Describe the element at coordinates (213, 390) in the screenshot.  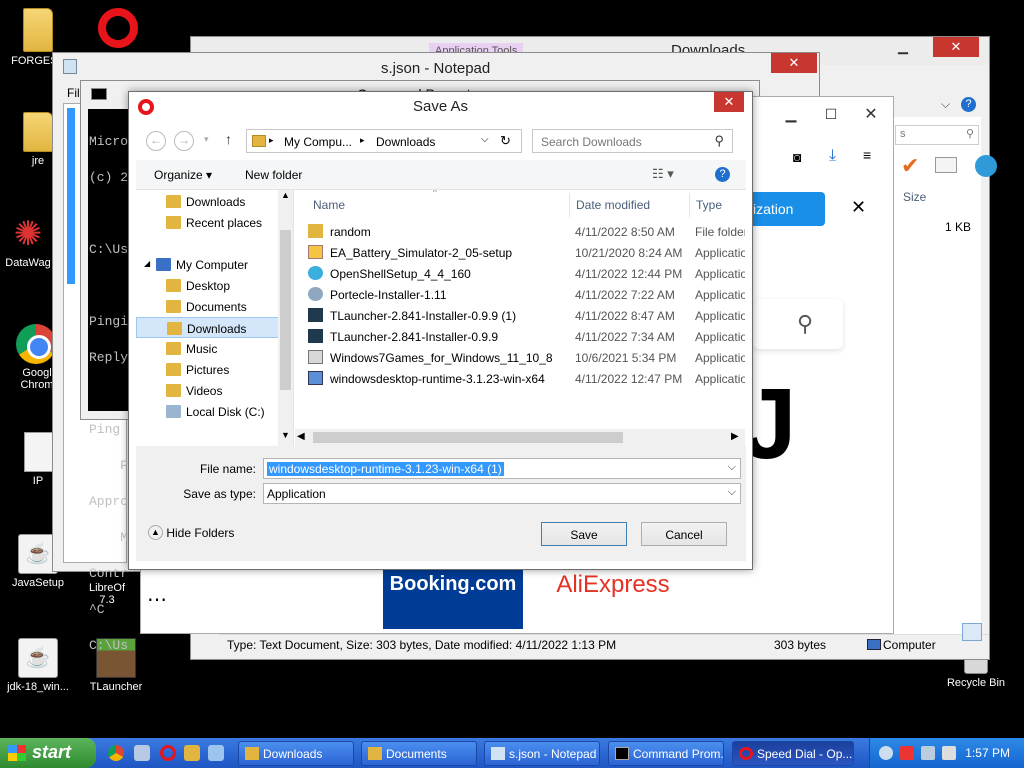
I see `nav-item-videos: Videos` at that location.